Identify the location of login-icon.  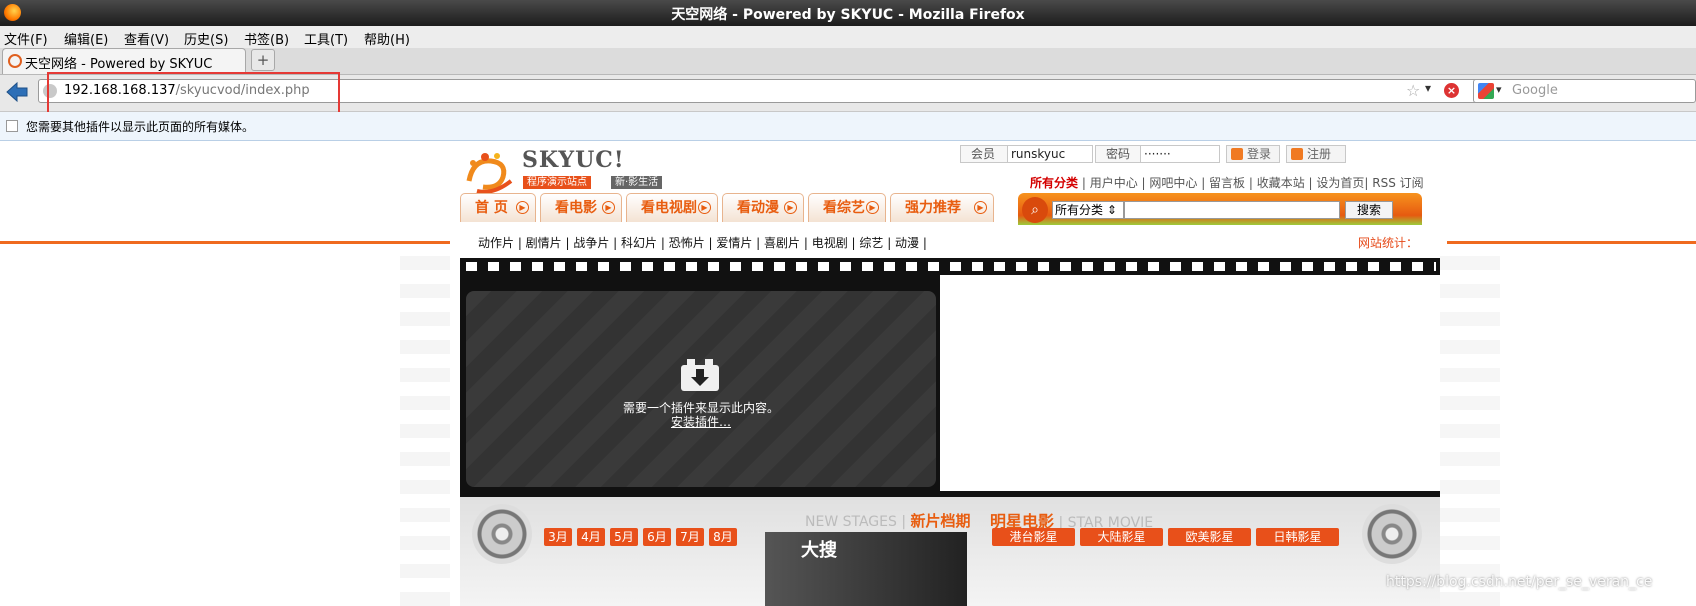
(1237, 154).